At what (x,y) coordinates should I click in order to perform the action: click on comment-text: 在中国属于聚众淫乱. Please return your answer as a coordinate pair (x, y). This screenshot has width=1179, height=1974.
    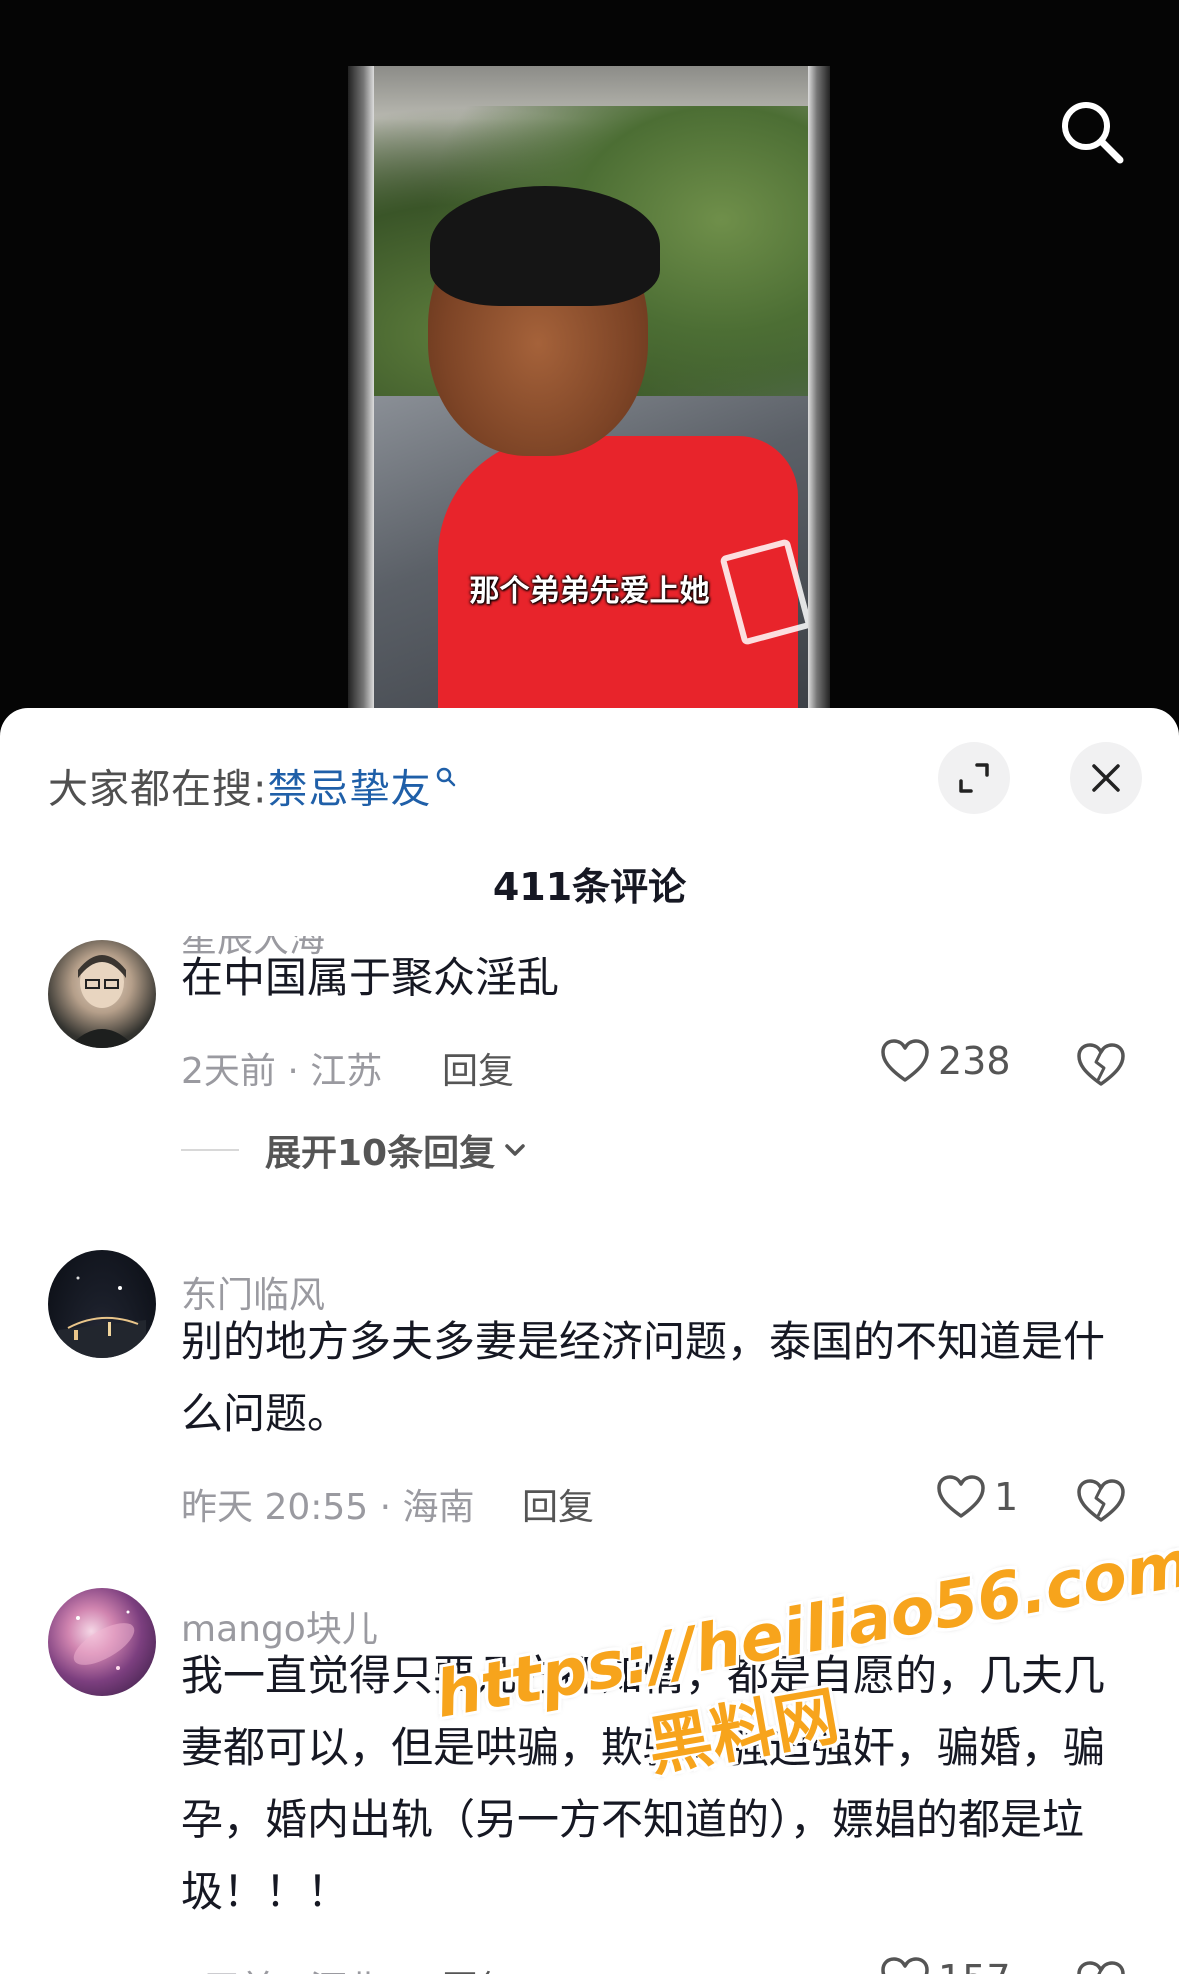
    Looking at the image, I should click on (370, 977).